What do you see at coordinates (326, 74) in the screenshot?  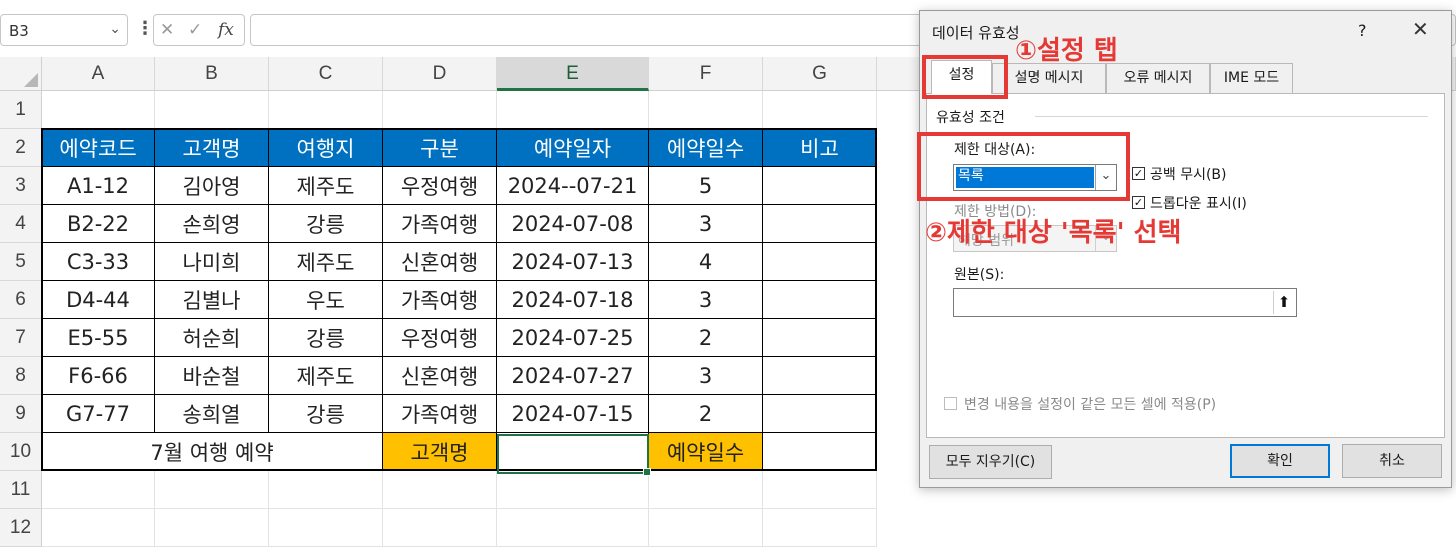 I see `column-header: C` at bounding box center [326, 74].